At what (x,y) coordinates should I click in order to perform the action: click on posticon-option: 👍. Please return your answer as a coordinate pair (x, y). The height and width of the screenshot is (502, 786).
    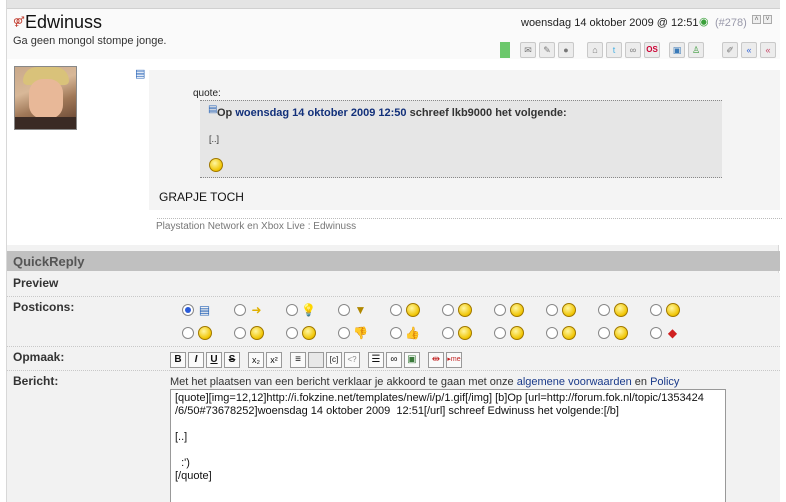
    Looking at the image, I should click on (410, 333).